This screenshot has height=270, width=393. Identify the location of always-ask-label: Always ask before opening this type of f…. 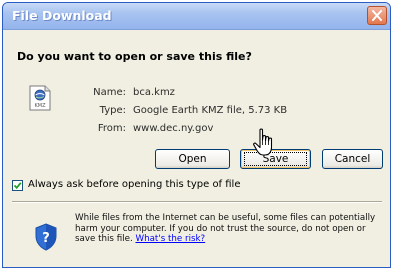
(134, 184).